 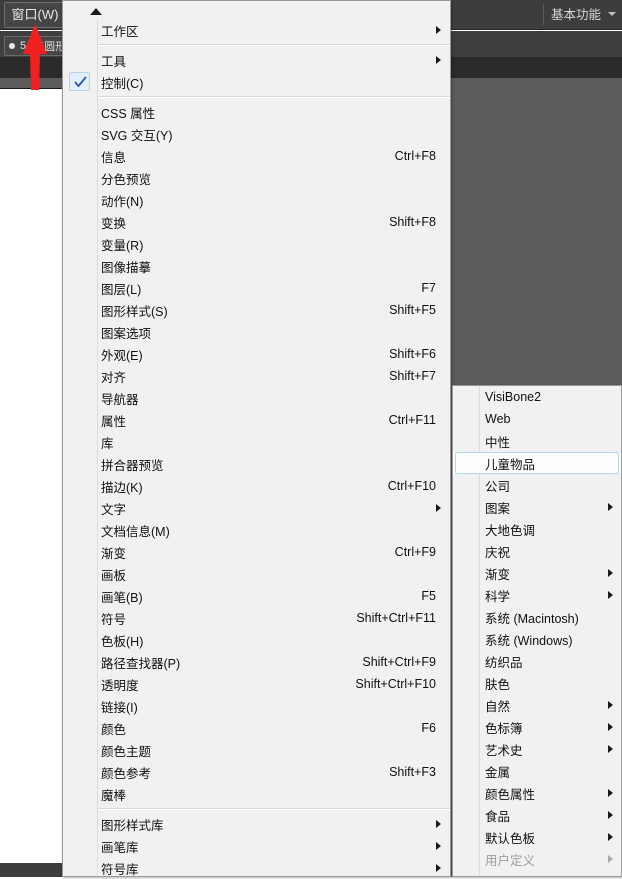 What do you see at coordinates (537, 639) in the screenshot?
I see `menu-item: 系统 (Windows)` at bounding box center [537, 639].